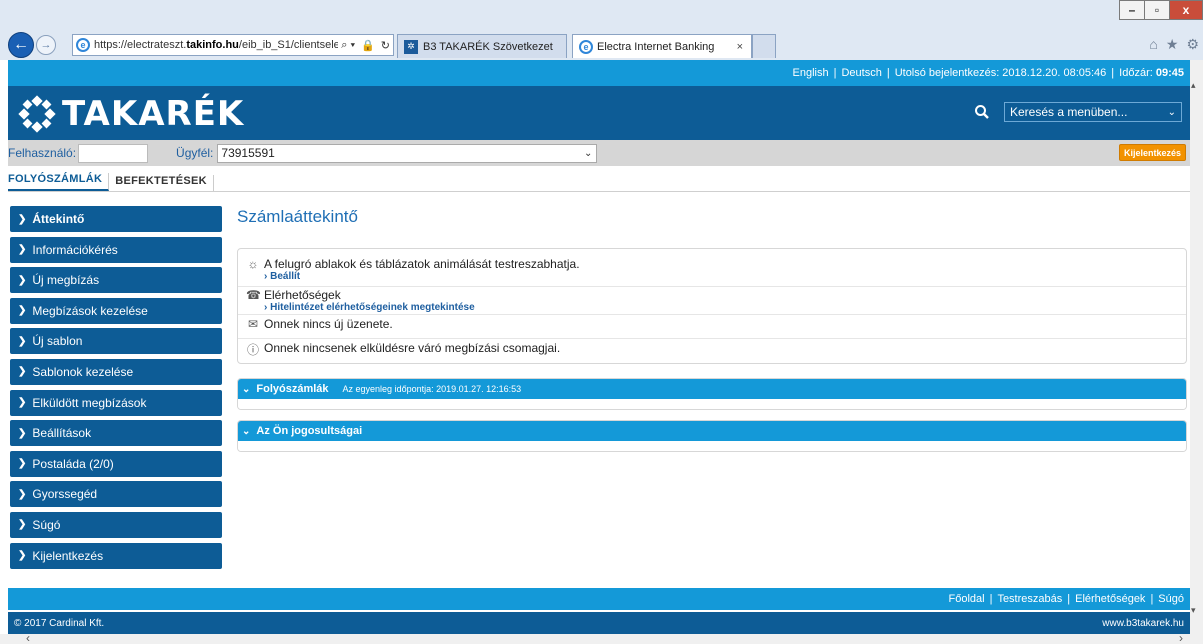 This screenshot has height=644, width=1203. What do you see at coordinates (46, 524) in the screenshot?
I see `sidebar-item-label: Súgó` at bounding box center [46, 524].